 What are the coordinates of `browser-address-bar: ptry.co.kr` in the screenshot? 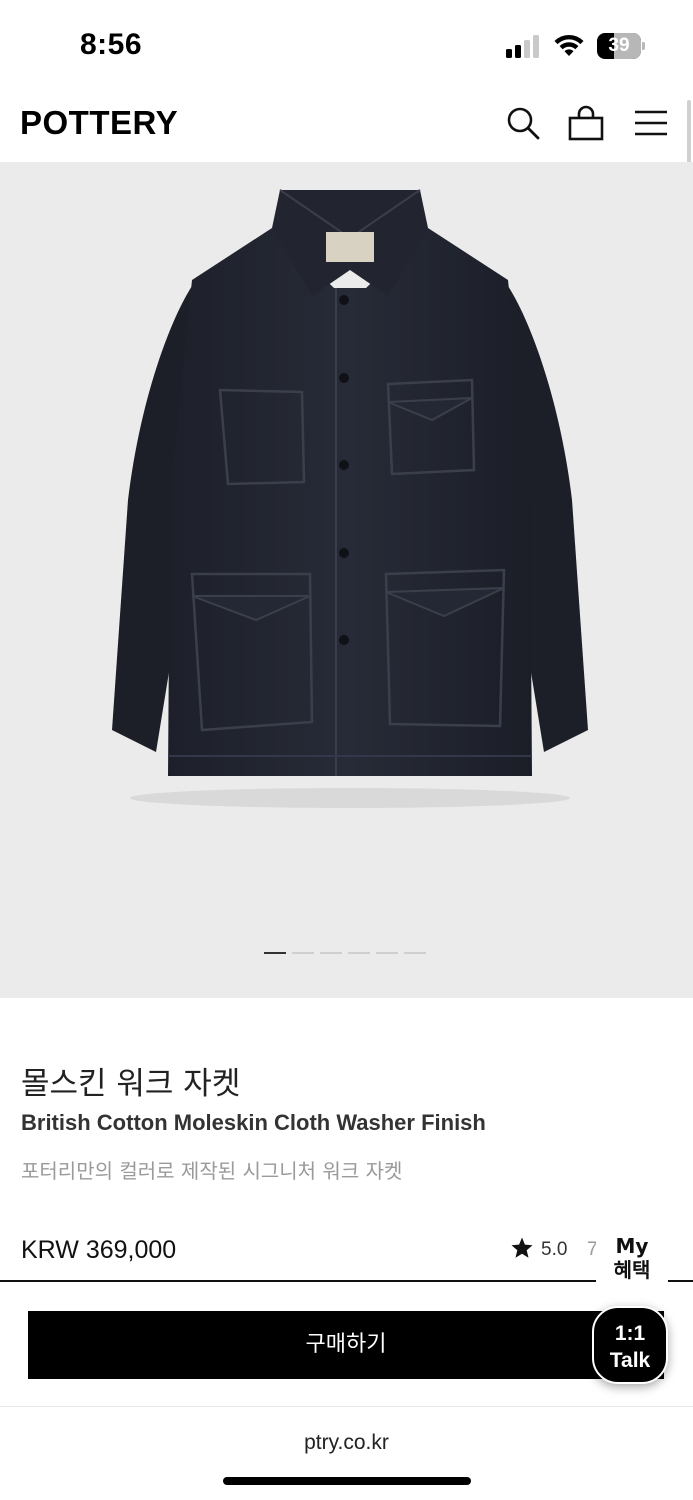 It's located at (346, 1453).